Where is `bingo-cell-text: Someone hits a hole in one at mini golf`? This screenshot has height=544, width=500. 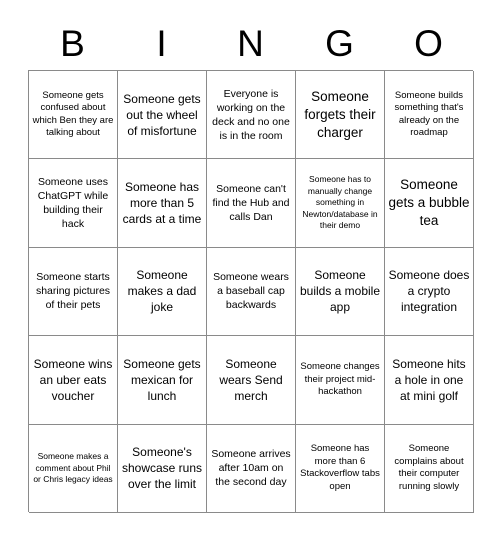
bingo-cell-text: Someone hits a hole in one at mini golf is located at coordinates (429, 379).